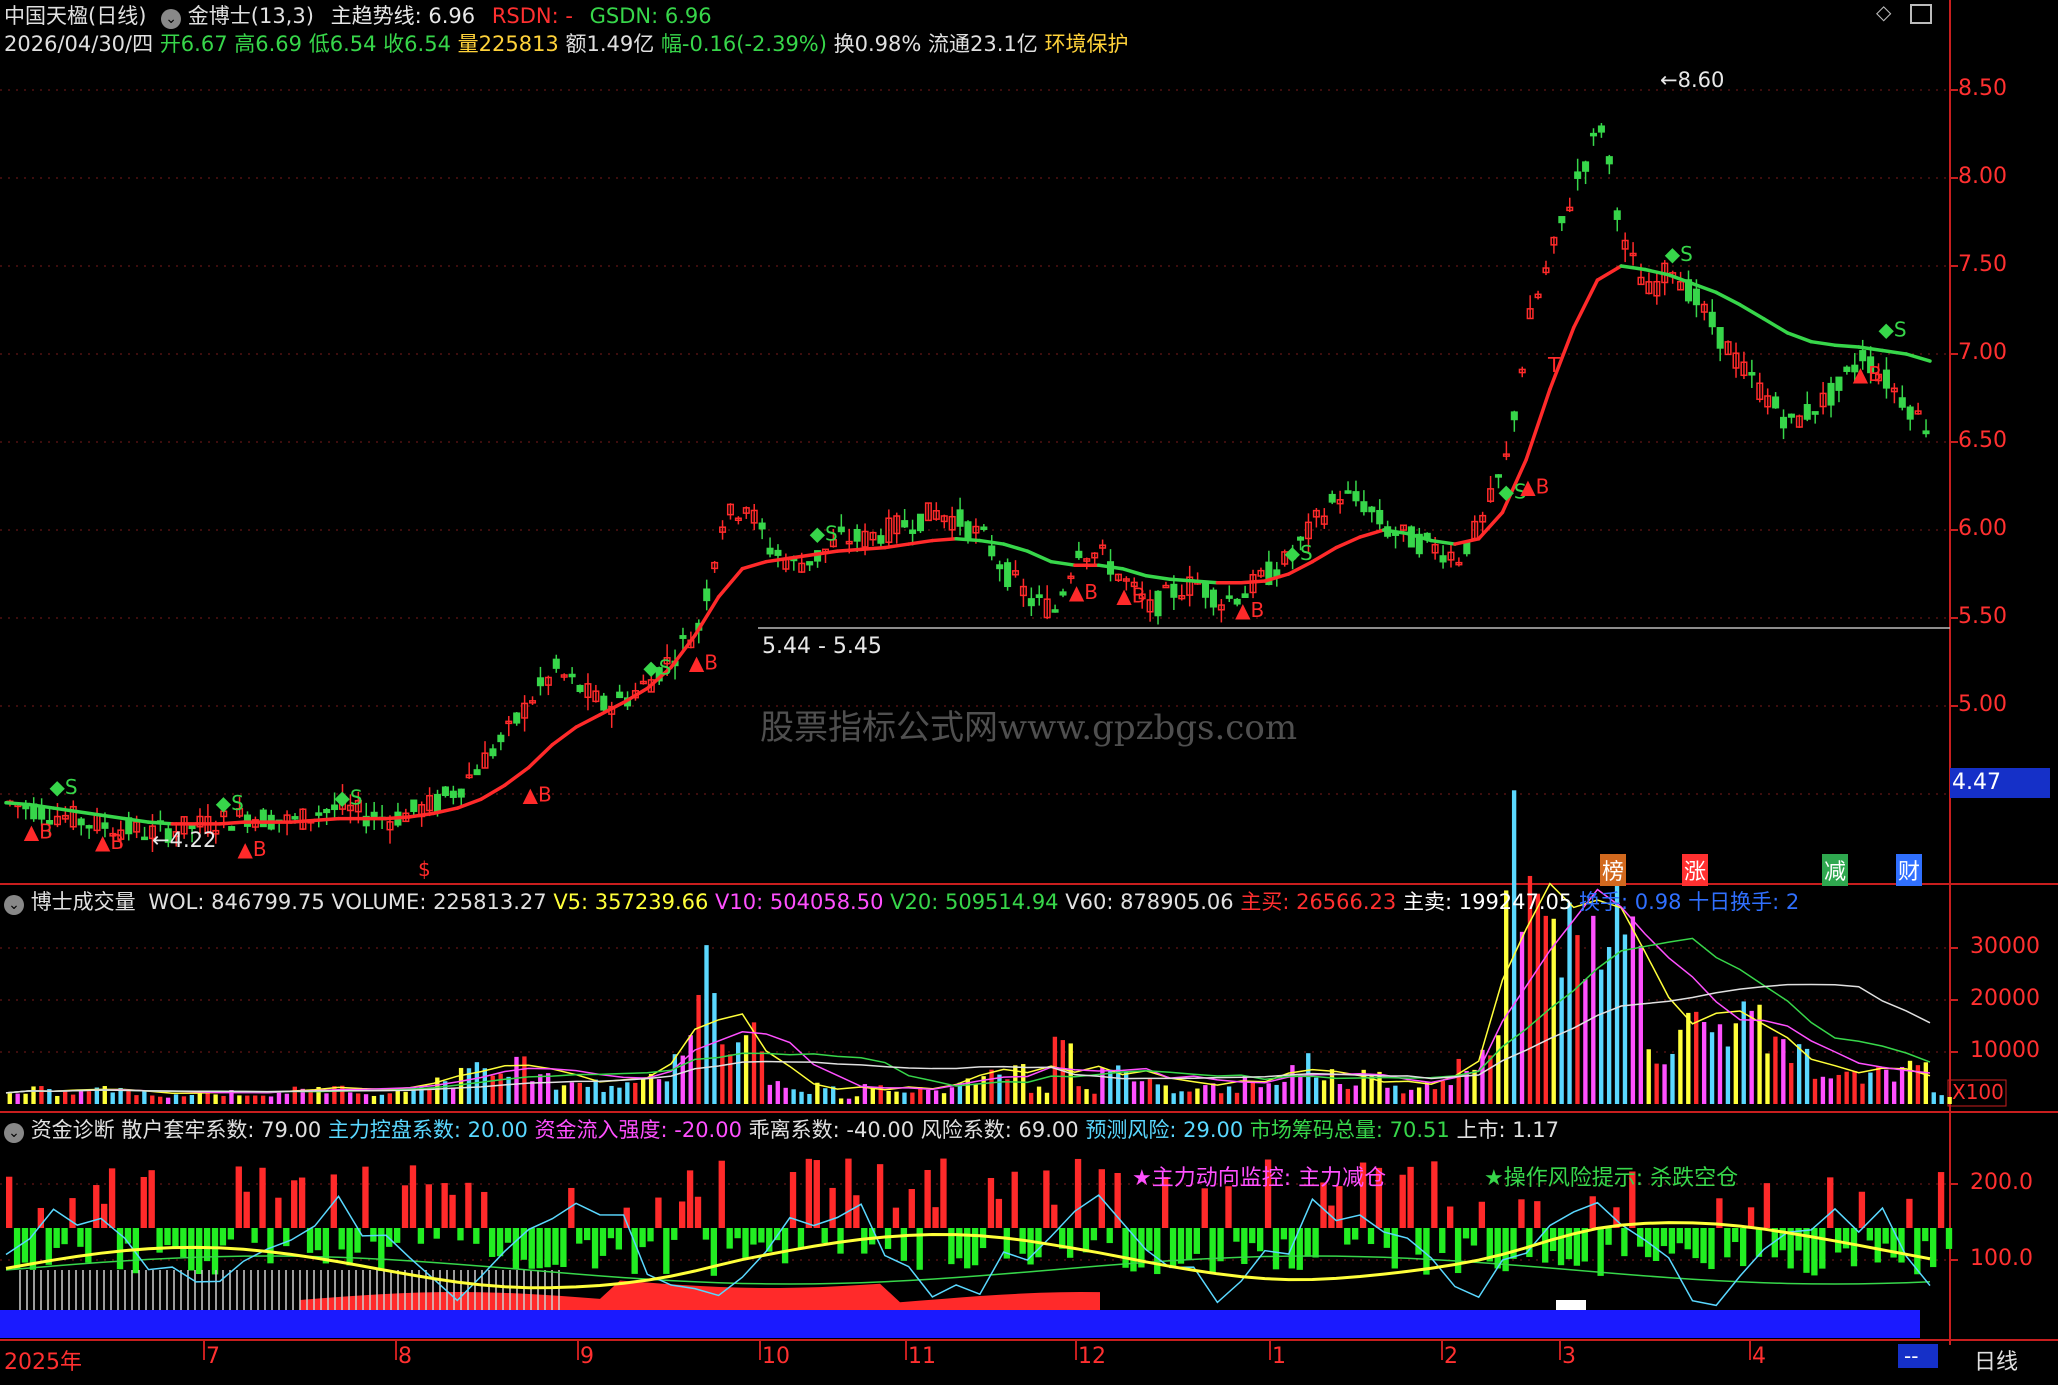  What do you see at coordinates (73, 1130) in the screenshot?
I see `fund-title: 资金诊断` at bounding box center [73, 1130].